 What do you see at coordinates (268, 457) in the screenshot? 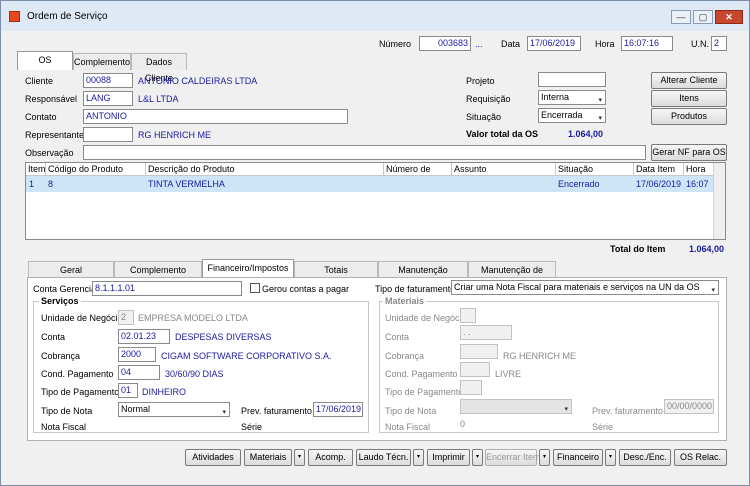
I see `materiais-button: Materiais` at bounding box center [268, 457].